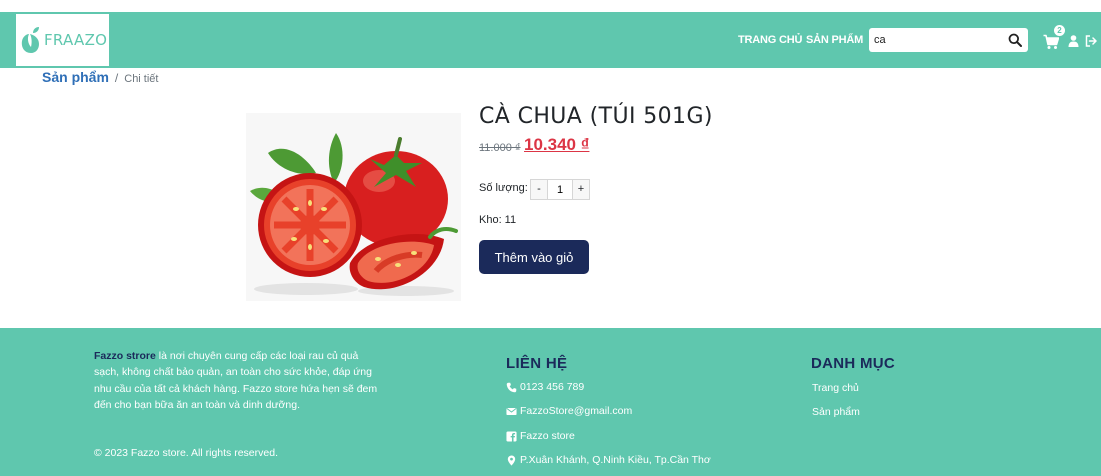 The width and height of the screenshot is (1101, 476). What do you see at coordinates (550, 40) in the screenshot?
I see `top-navbar: FRAAZO TRANG CHỦ SẢN PHẨM 2` at bounding box center [550, 40].